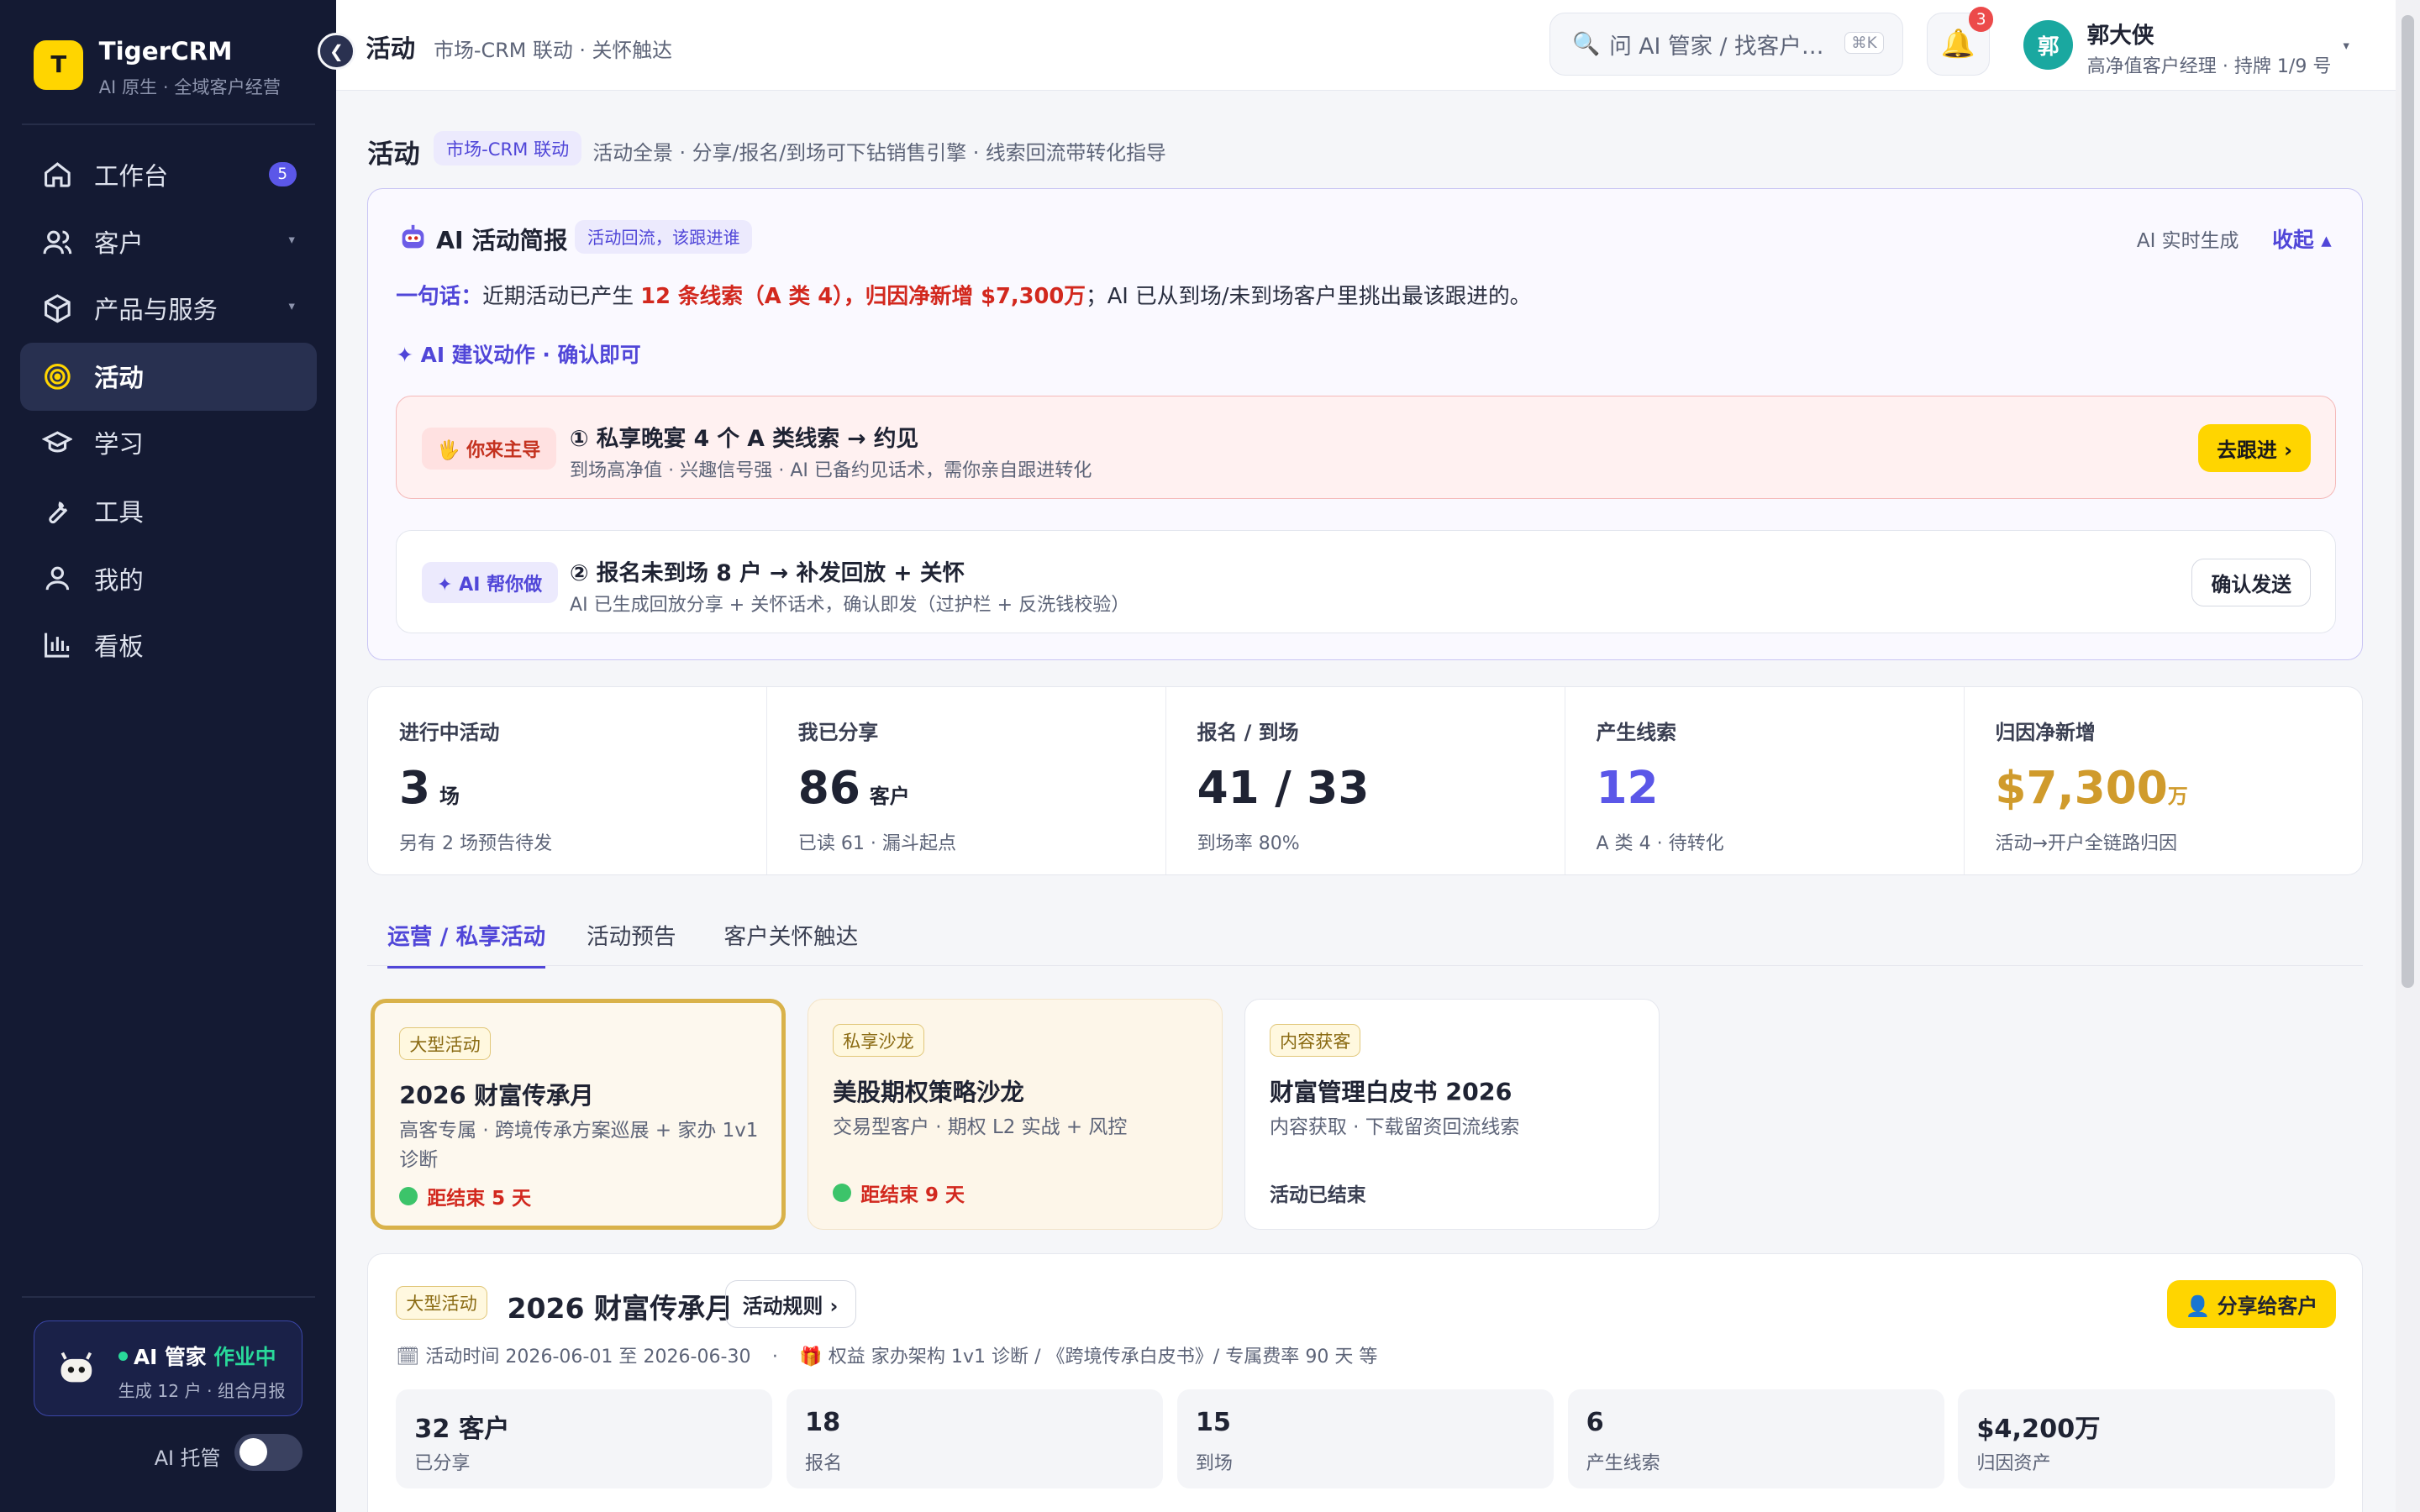 The image size is (2420, 1512). What do you see at coordinates (268, 1452) in the screenshot?
I see `ai-hosting-toggle` at bounding box center [268, 1452].